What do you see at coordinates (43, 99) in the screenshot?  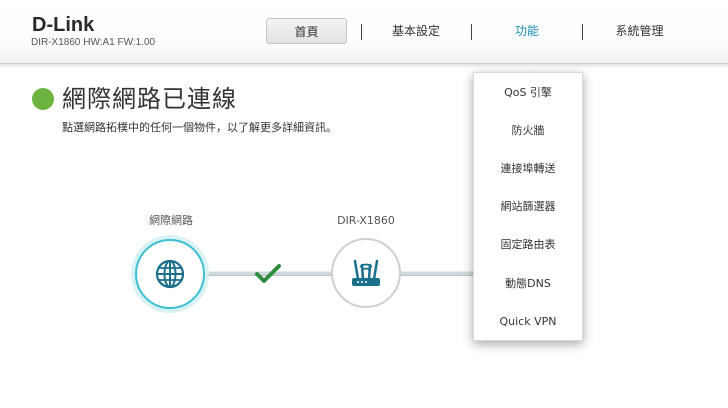 I see `connection-status-dot` at bounding box center [43, 99].